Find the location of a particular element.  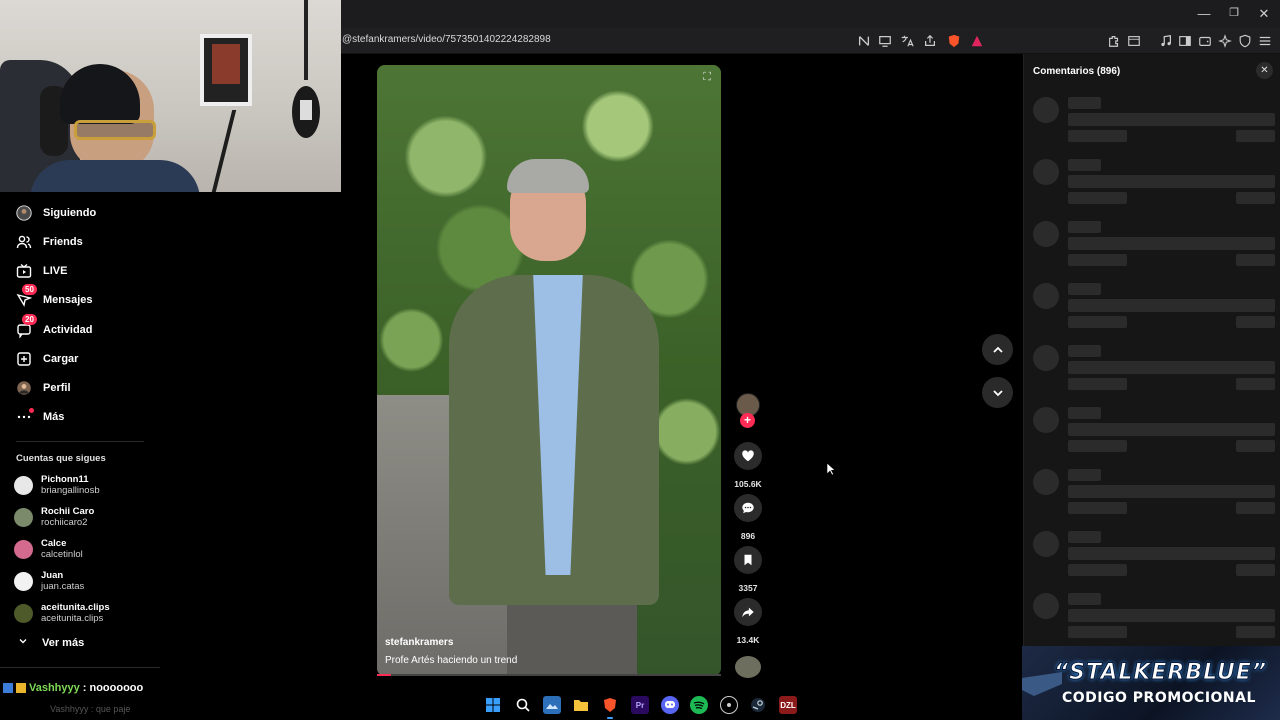

next-video-button is located at coordinates (997, 392).